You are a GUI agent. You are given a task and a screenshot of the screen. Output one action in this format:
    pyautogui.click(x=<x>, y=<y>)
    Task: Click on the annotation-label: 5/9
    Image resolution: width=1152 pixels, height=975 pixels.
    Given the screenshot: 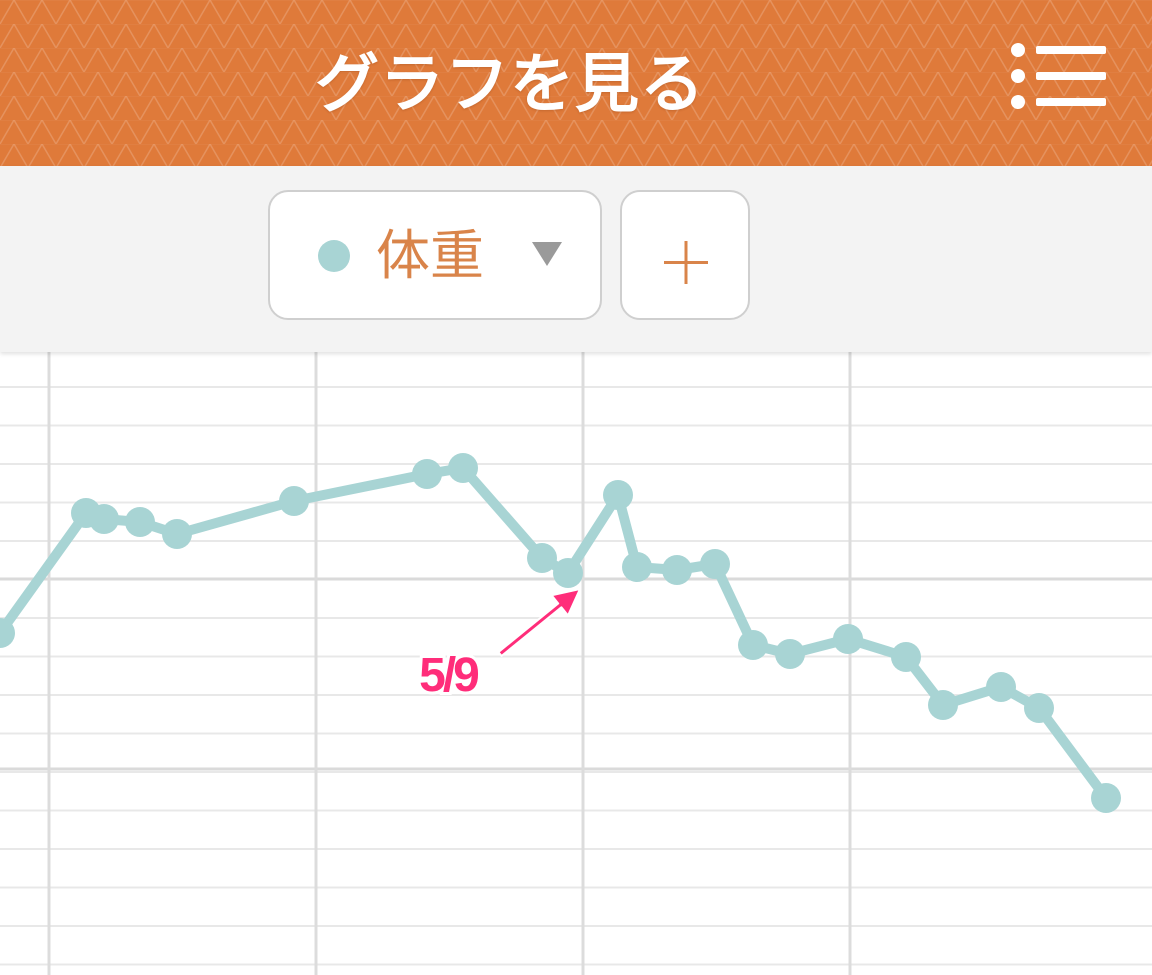 What is the action you would take?
    pyautogui.click(x=448, y=675)
    